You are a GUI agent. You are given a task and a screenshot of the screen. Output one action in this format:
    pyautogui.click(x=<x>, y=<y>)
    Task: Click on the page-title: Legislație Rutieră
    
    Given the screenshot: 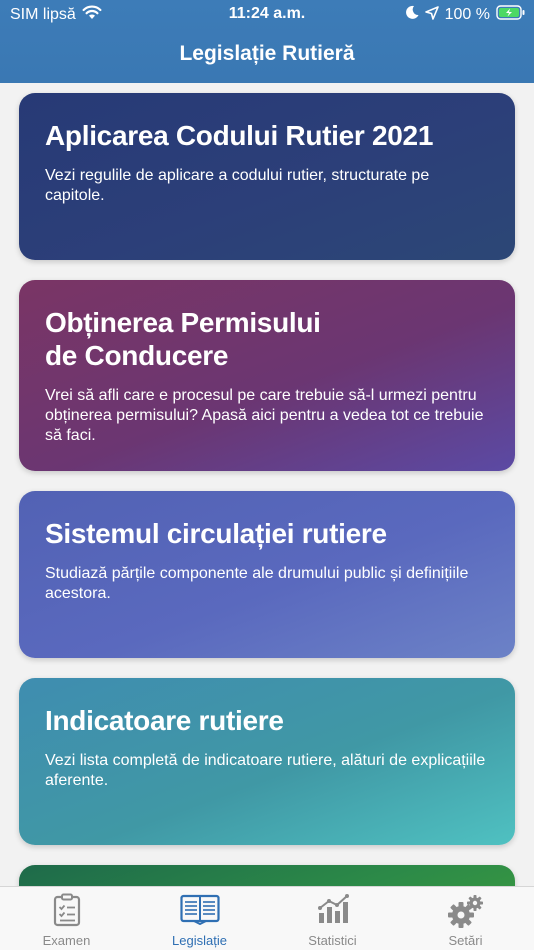 What is the action you would take?
    pyautogui.click(x=267, y=53)
    